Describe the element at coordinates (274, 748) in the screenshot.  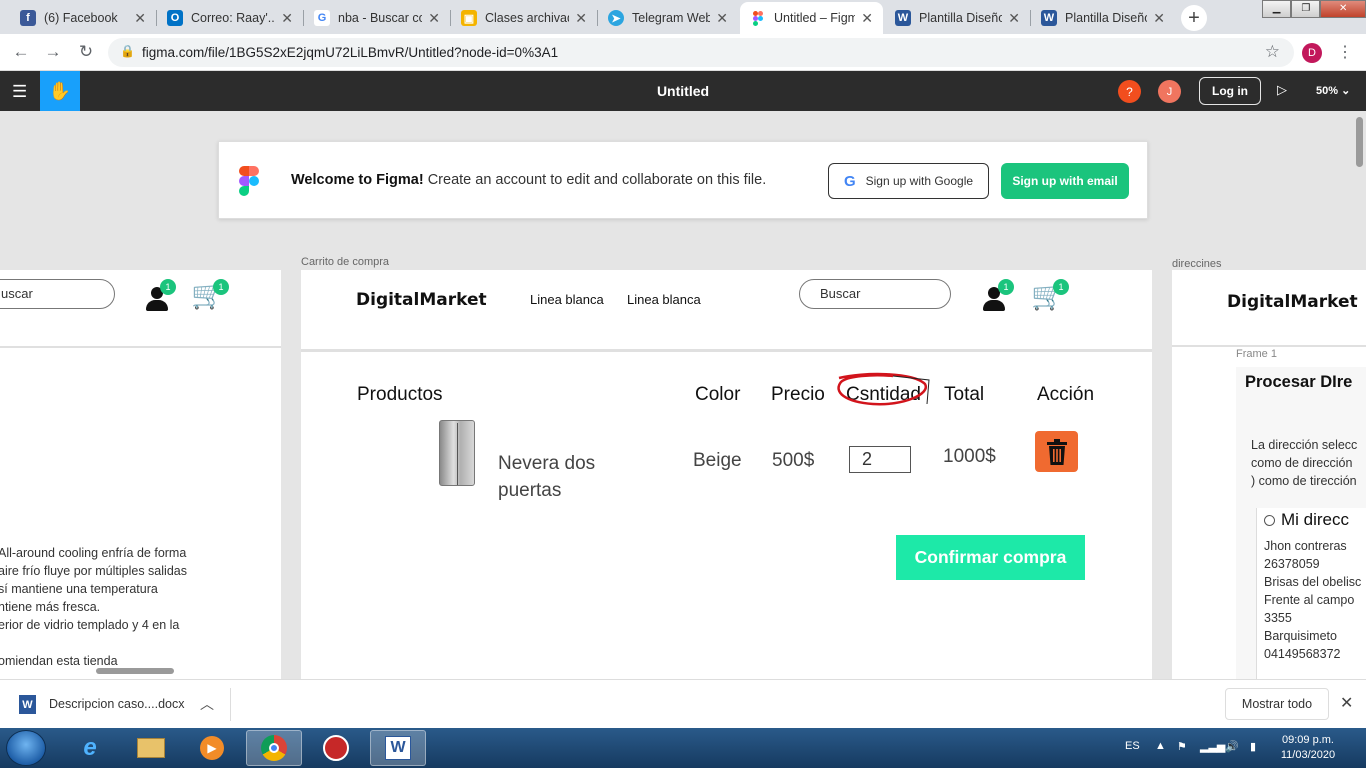
I see `chrome-icon` at that location.